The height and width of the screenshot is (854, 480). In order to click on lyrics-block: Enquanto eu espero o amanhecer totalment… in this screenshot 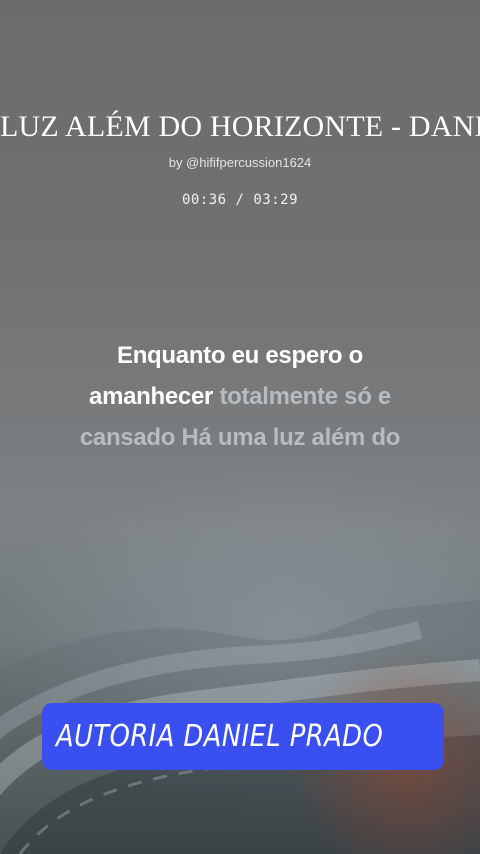, I will do `click(240, 396)`.